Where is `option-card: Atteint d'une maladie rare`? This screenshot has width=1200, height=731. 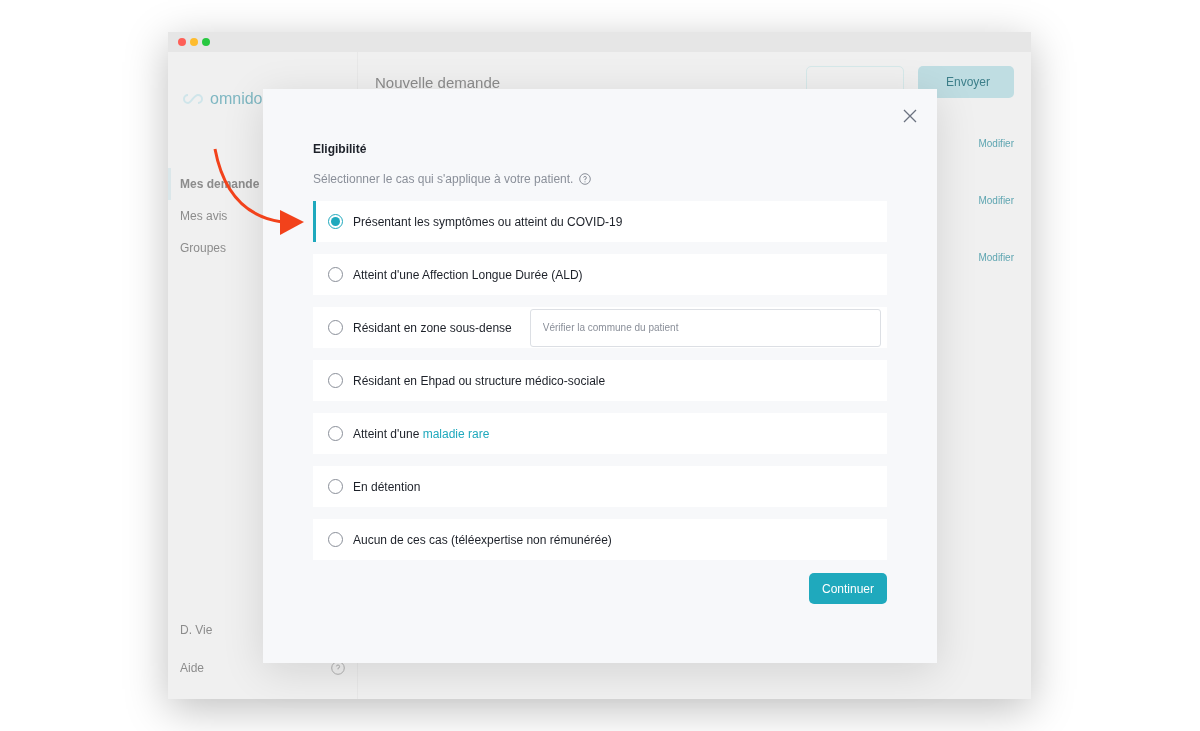
option-card: Atteint d'une maladie rare is located at coordinates (600, 433).